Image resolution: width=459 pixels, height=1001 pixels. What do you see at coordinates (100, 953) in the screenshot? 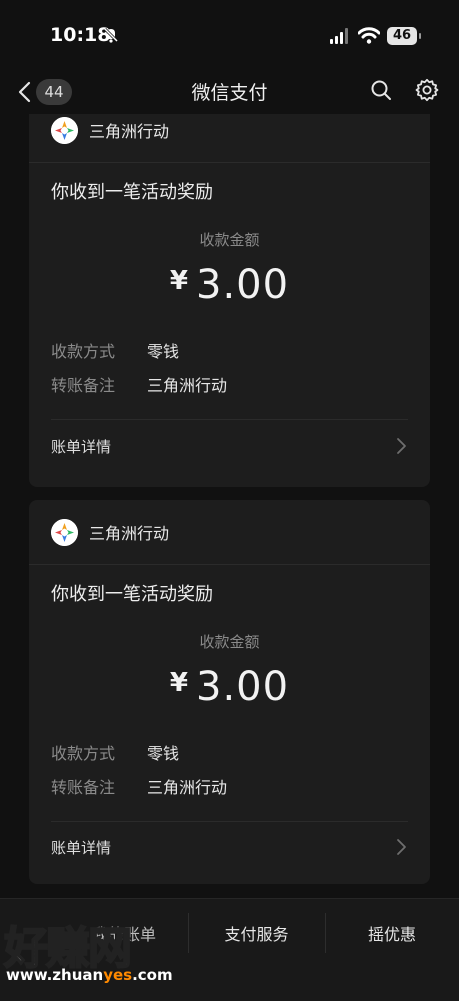
I see `site-watermark: 好赚网 www.zhuanyes.com` at bounding box center [100, 953].